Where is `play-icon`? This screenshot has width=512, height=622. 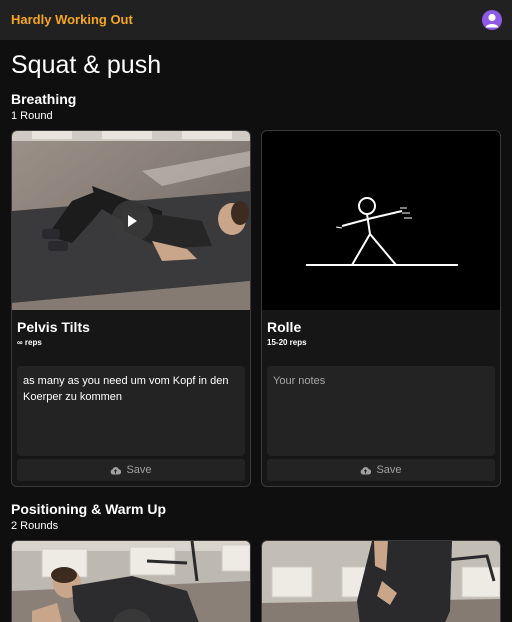
play-icon is located at coordinates (132, 221).